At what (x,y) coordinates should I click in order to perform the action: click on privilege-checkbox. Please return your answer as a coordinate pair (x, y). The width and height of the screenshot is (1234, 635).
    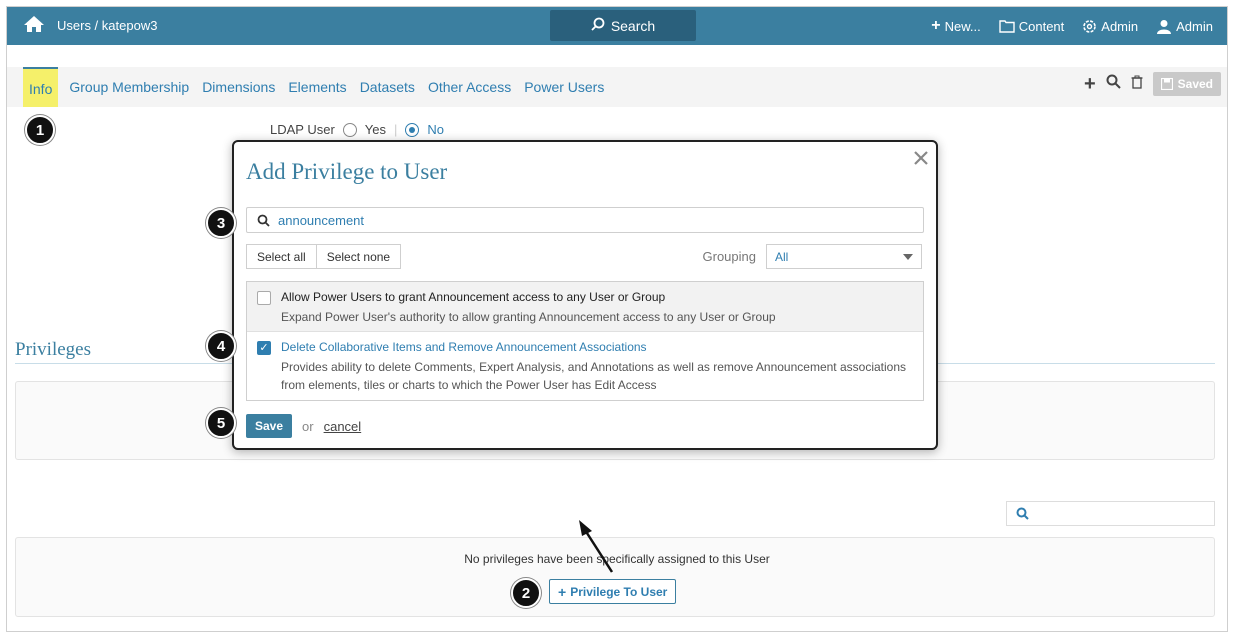
    Looking at the image, I should click on (264, 298).